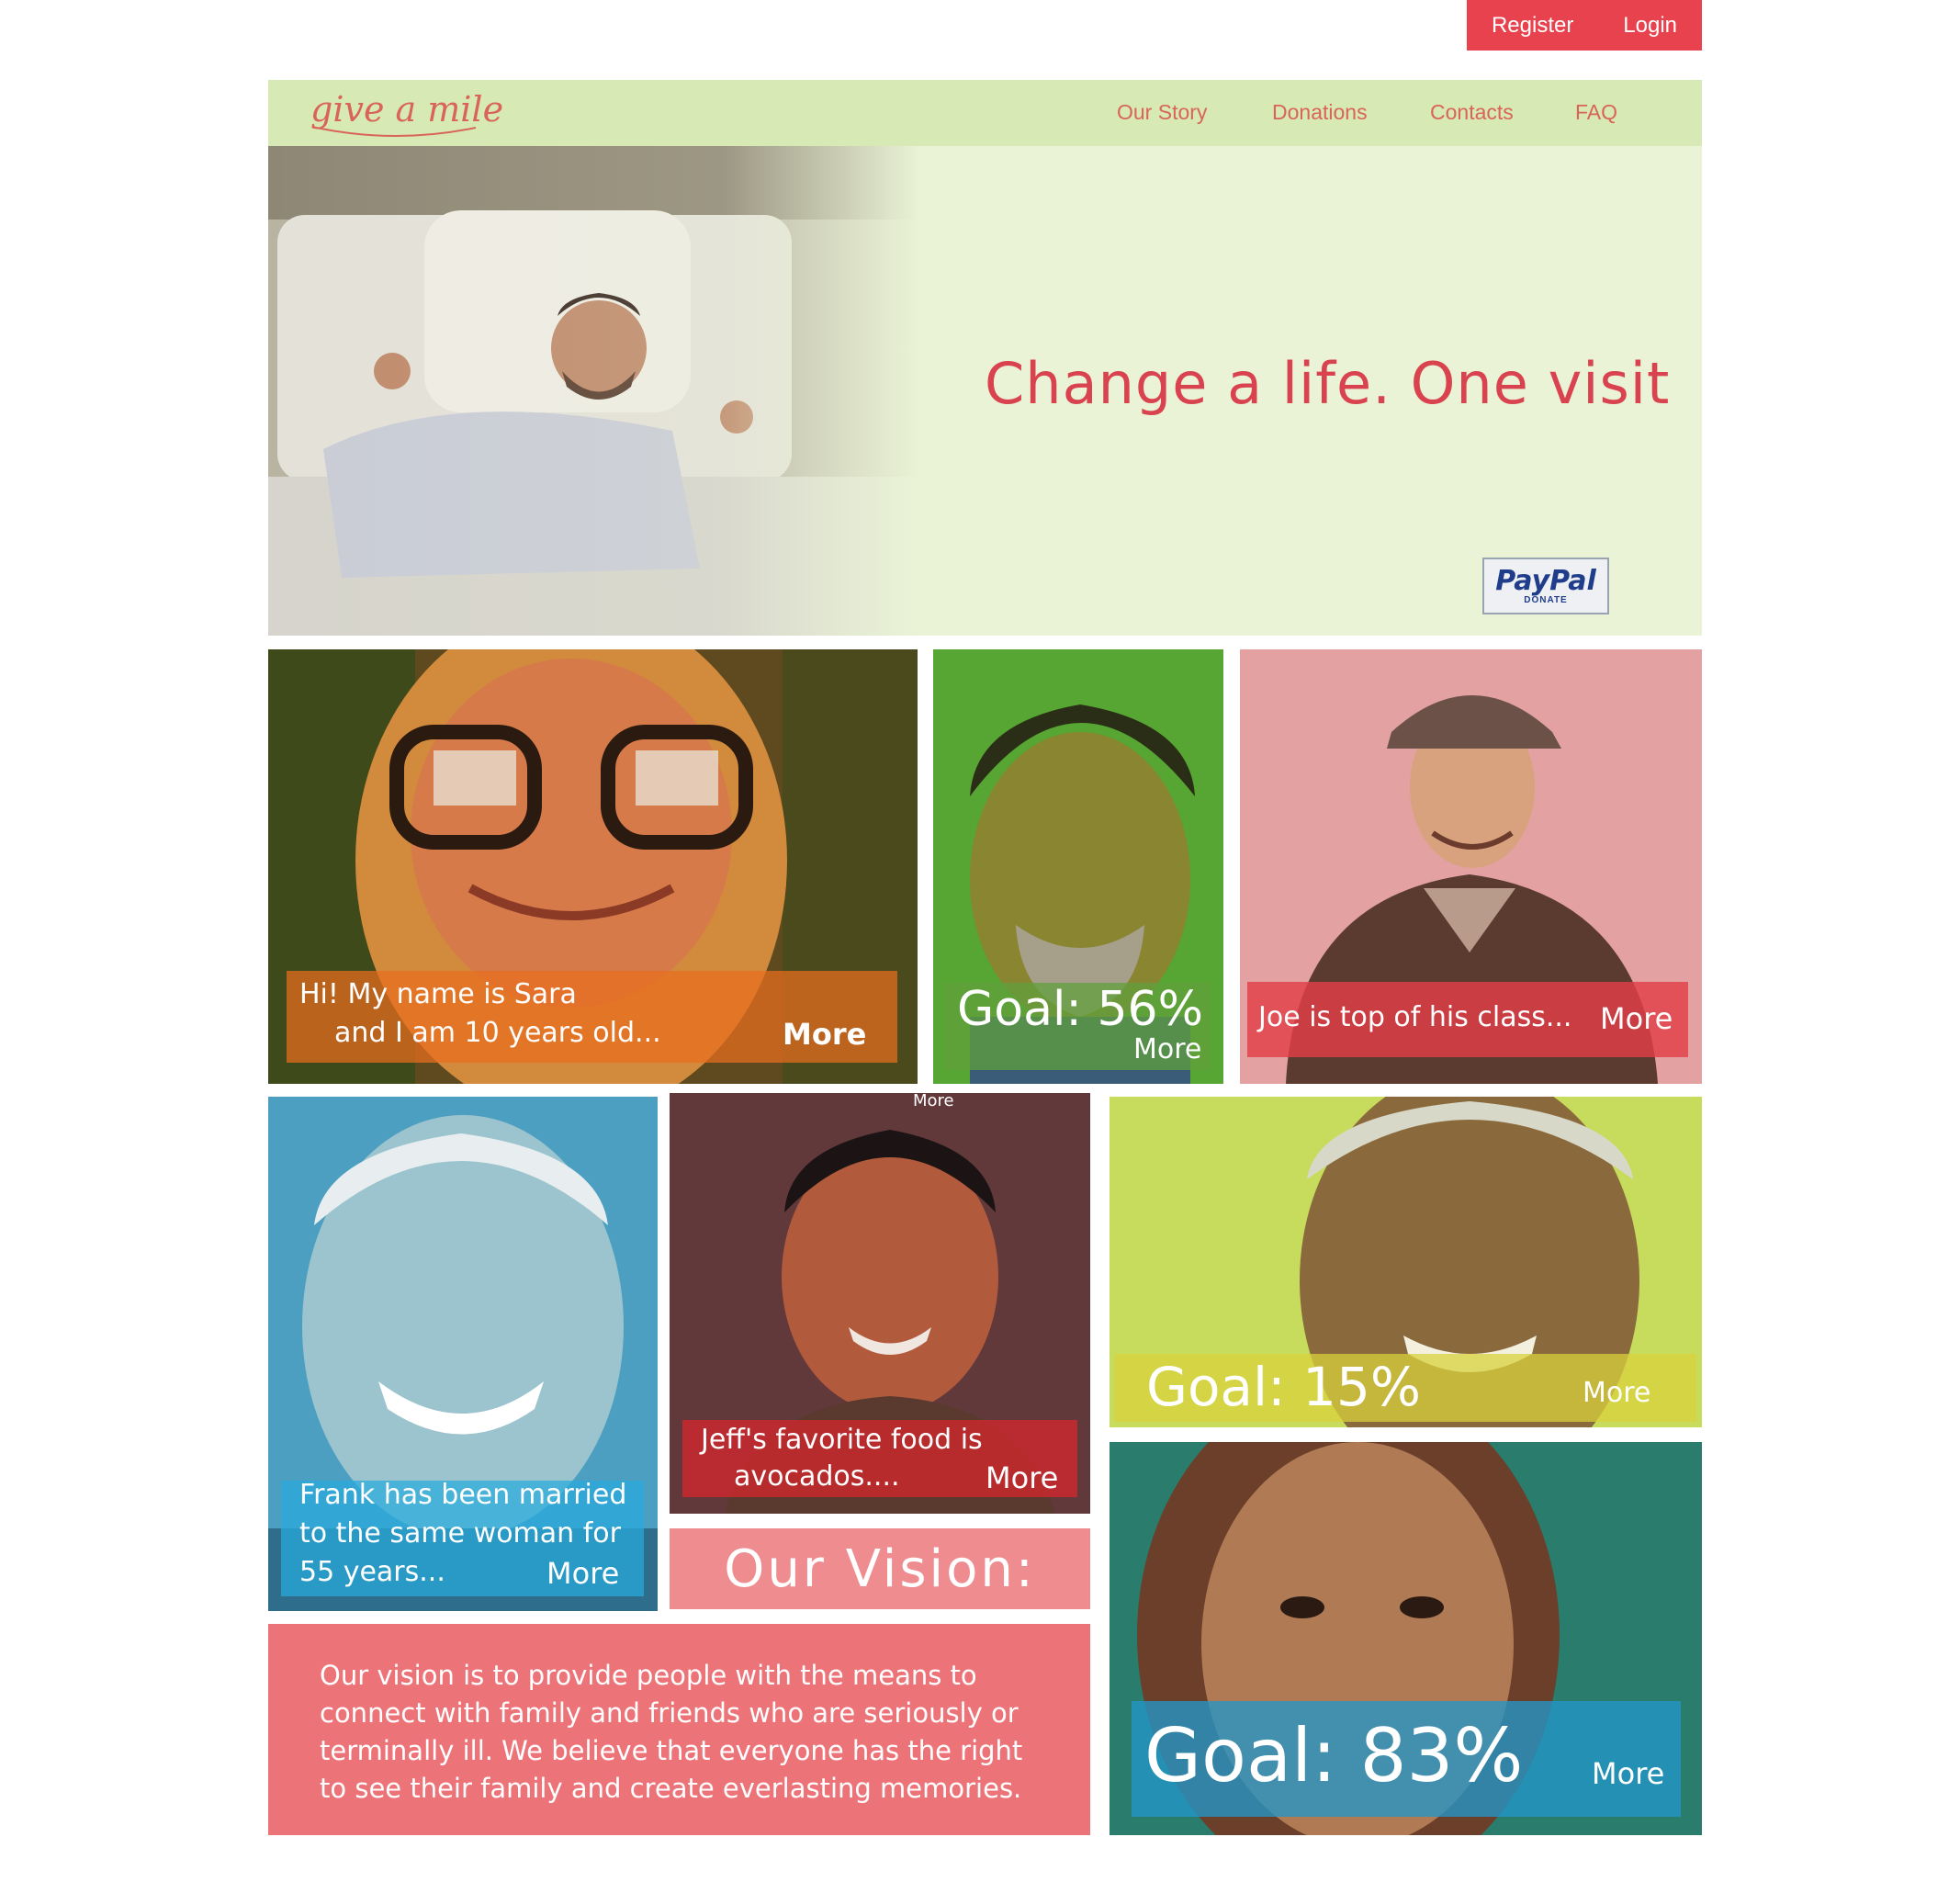 The image size is (1960, 1882). Describe the element at coordinates (1406, 1262) in the screenshot. I see `goal-tile-15: Goal: 15% More` at that location.